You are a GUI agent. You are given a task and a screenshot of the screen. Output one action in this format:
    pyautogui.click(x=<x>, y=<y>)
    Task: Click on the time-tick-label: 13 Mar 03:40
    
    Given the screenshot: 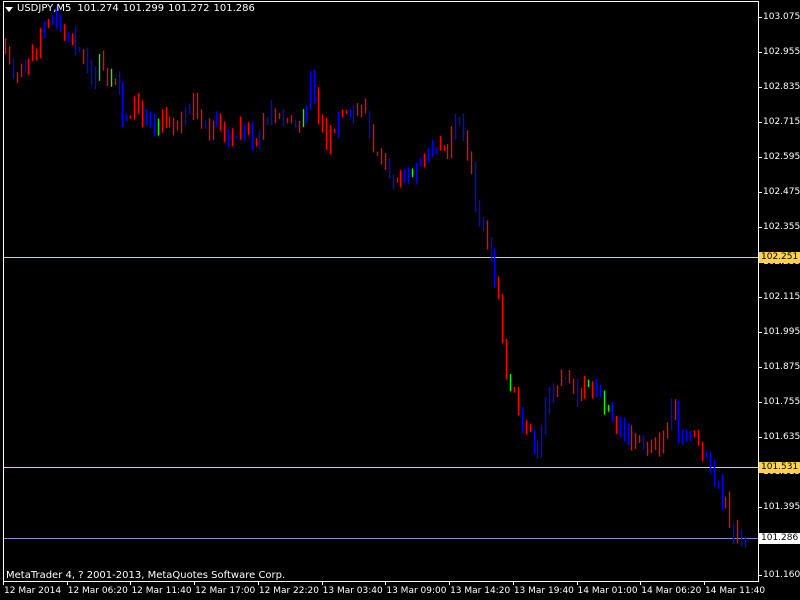 What is the action you would take?
    pyautogui.click(x=352, y=591)
    